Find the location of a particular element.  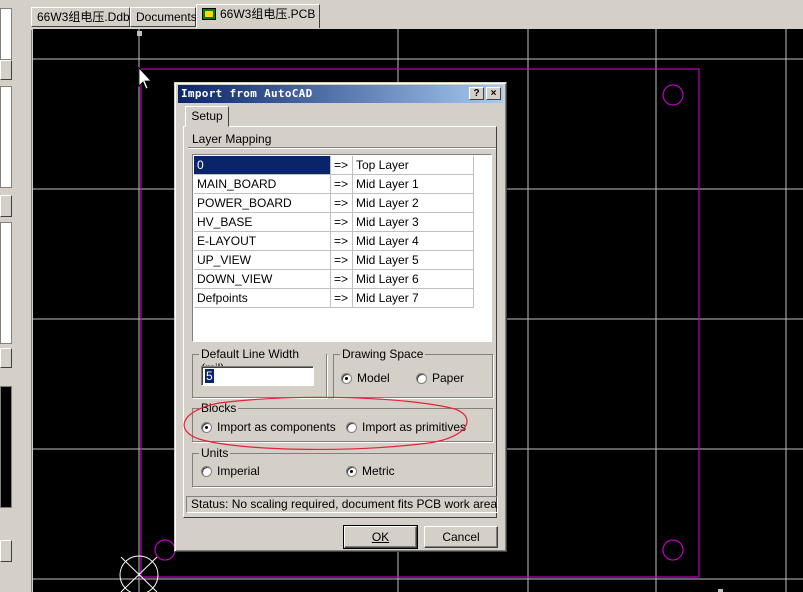

help-icon: ? is located at coordinates (476, 93).